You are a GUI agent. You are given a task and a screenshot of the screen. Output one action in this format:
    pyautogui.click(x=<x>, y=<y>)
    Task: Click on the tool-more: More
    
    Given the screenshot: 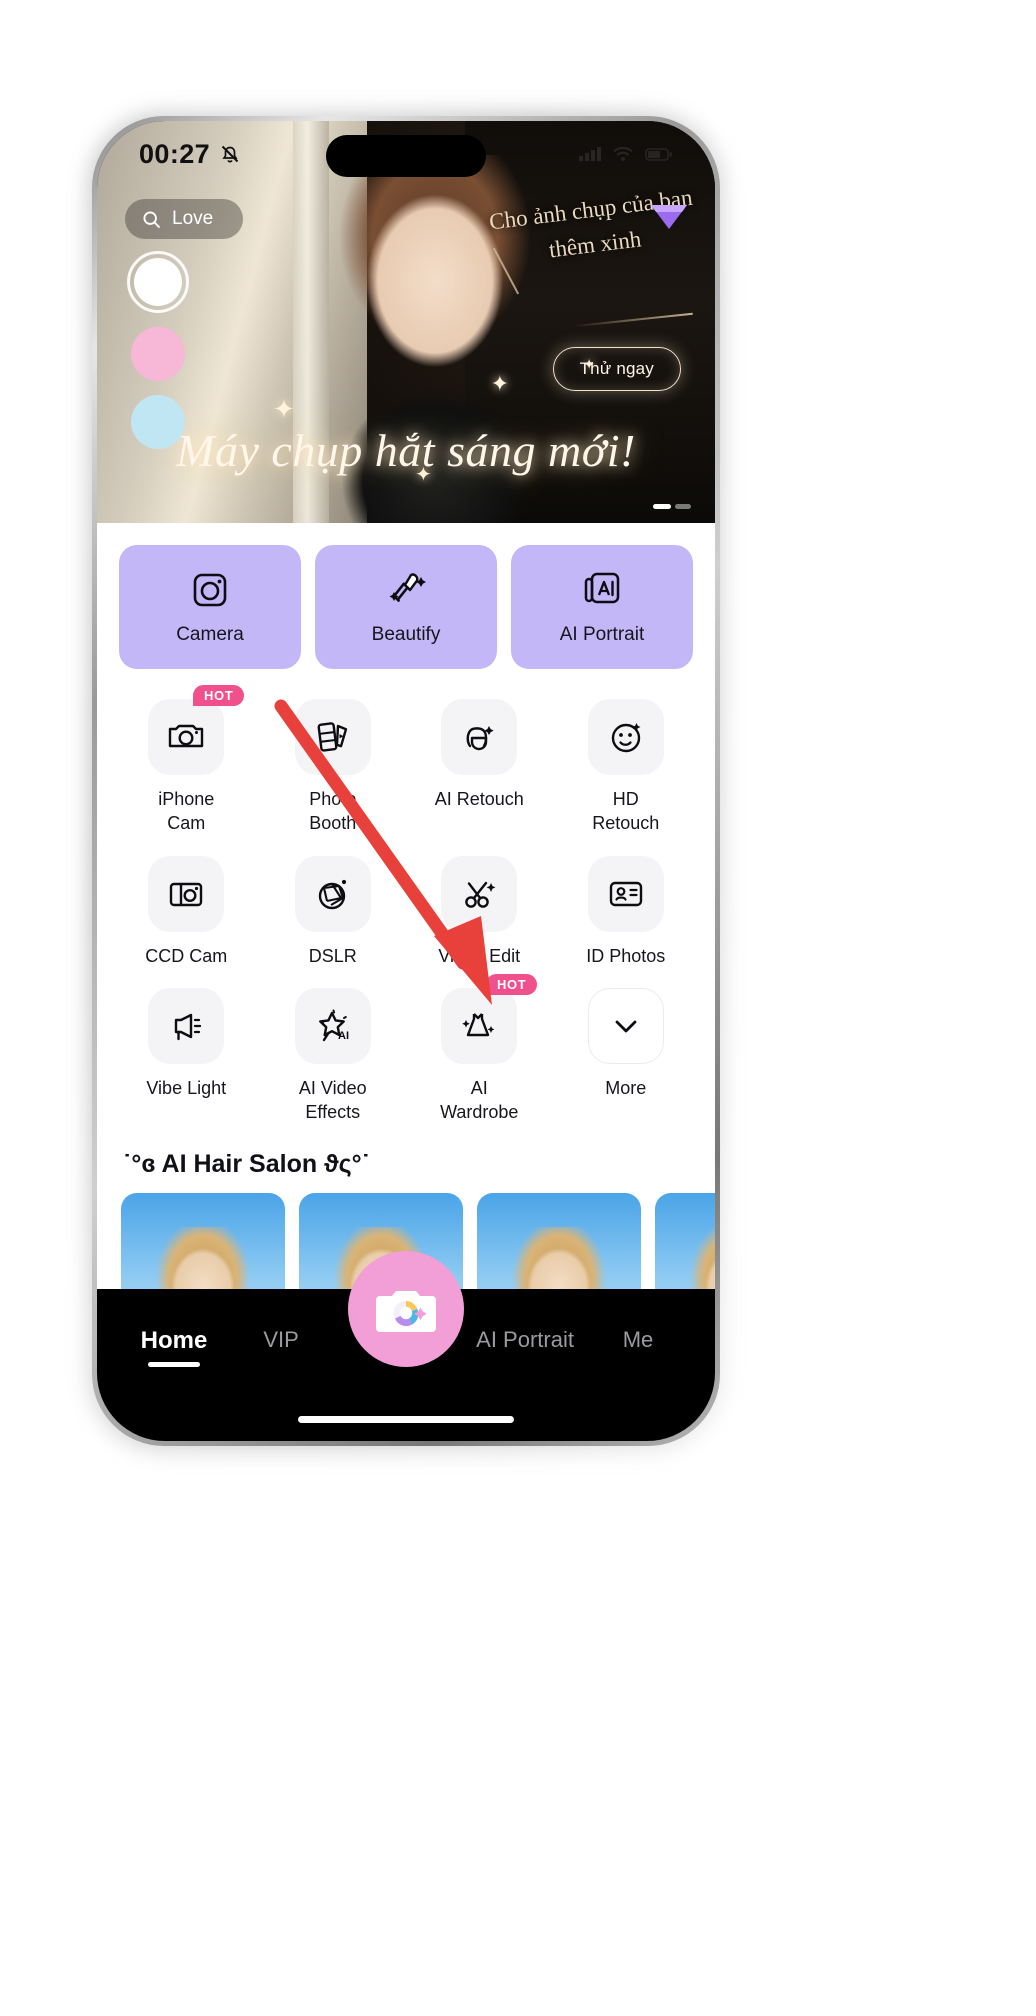 What is the action you would take?
    pyautogui.click(x=626, y=1048)
    